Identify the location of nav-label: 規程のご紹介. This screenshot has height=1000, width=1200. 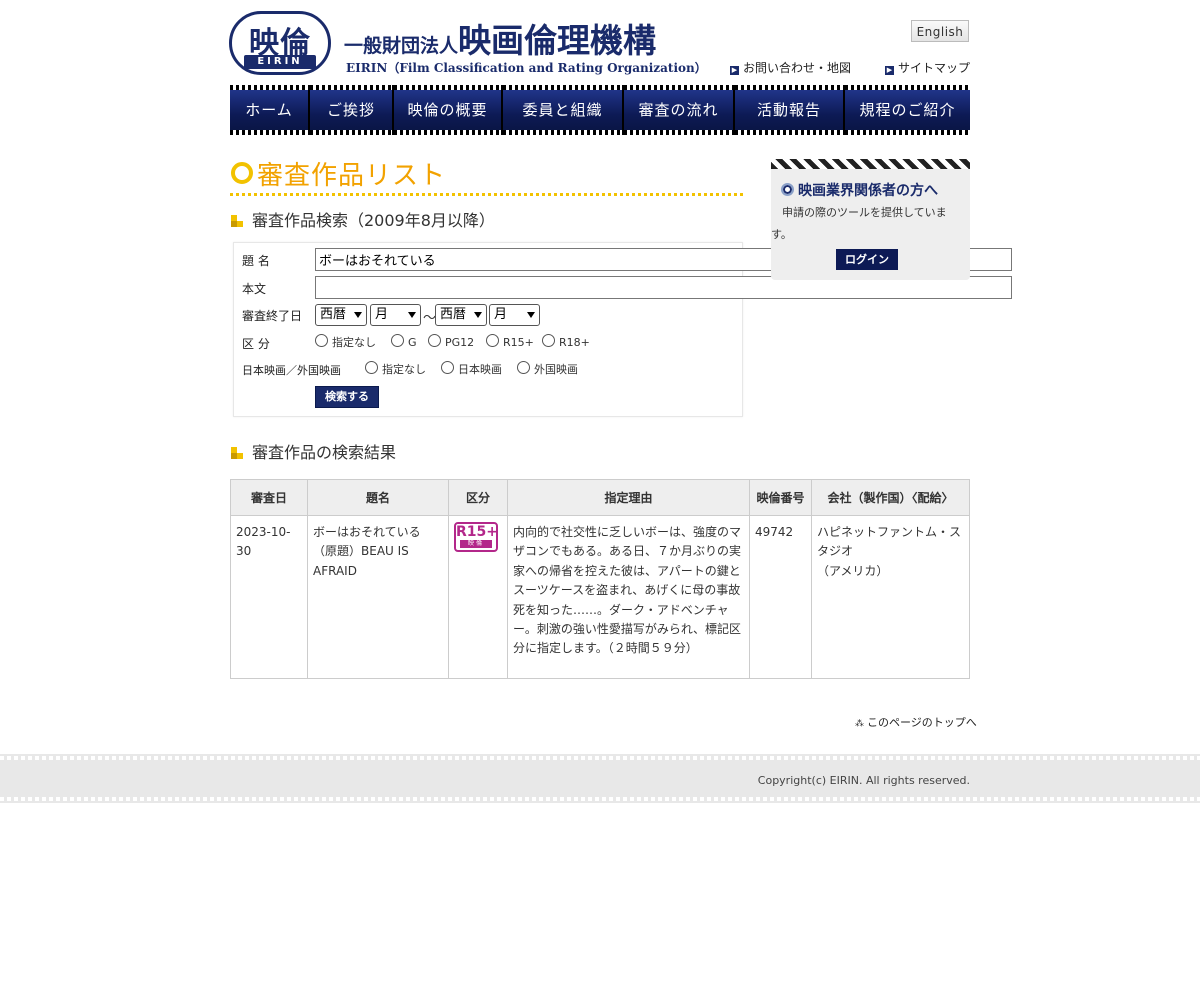
(907, 110).